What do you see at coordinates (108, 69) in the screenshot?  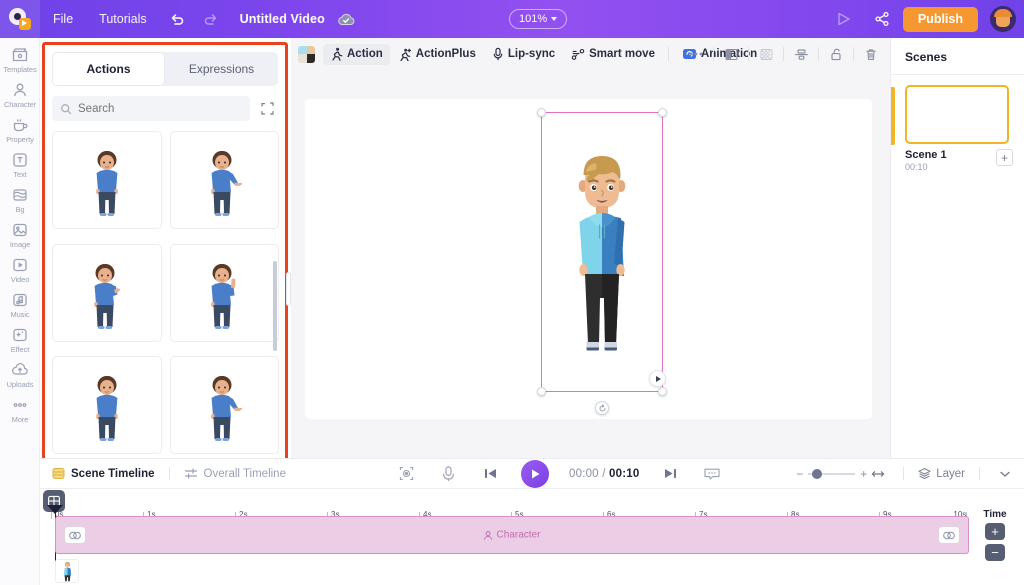 I see `tab-actions: Actions` at bounding box center [108, 69].